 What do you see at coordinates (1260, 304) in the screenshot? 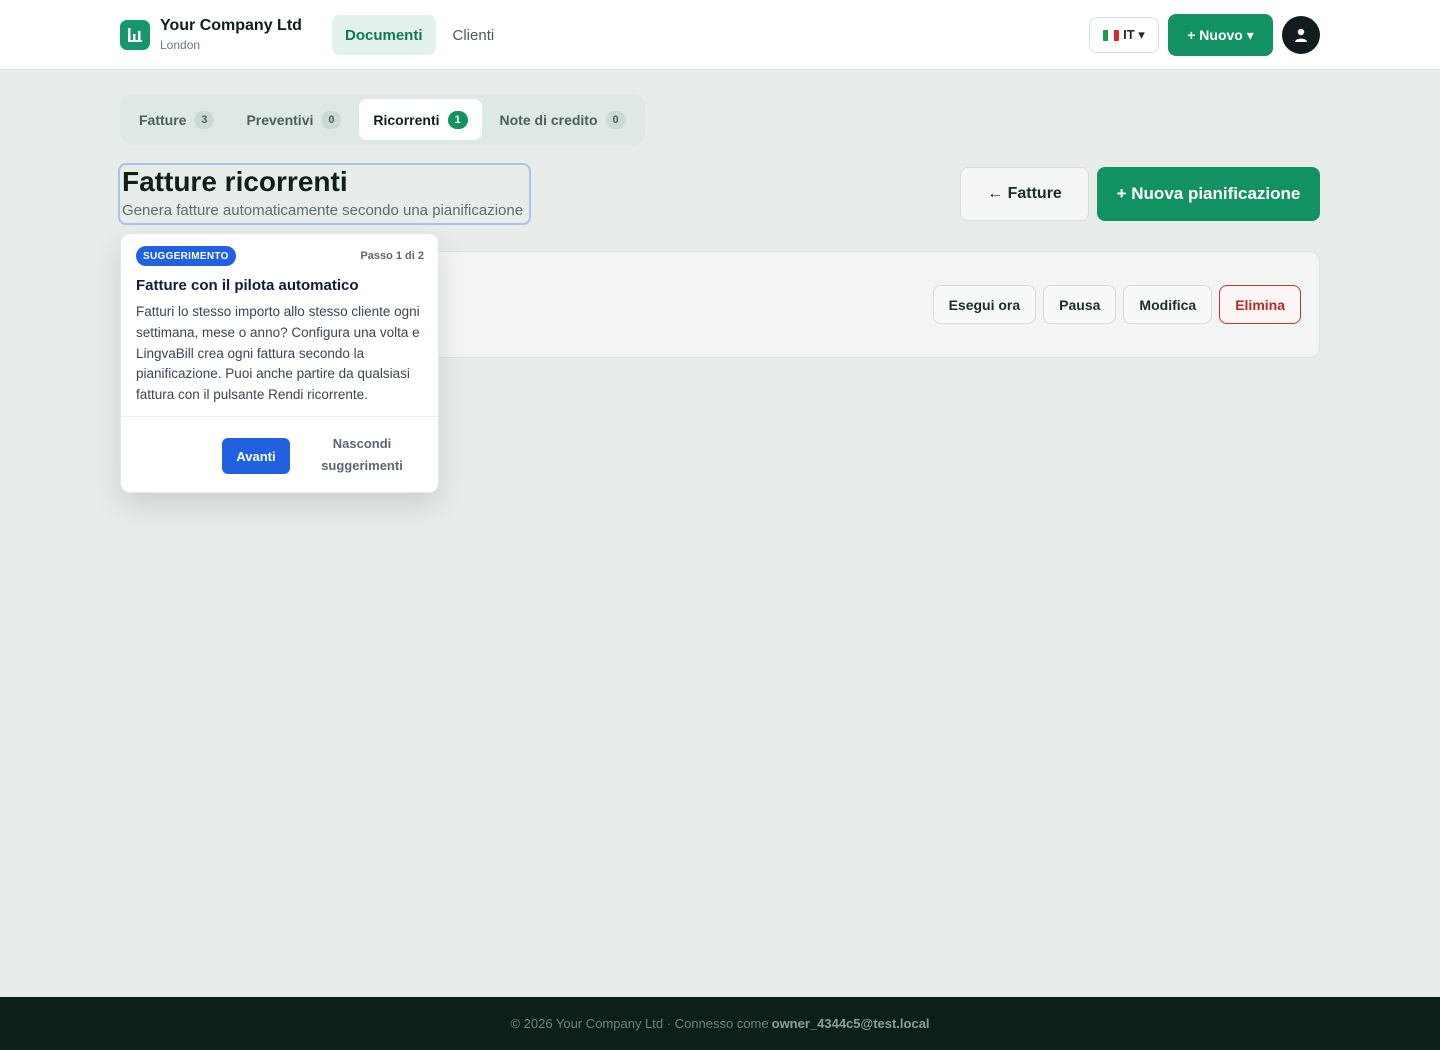
I see `delete-button: Elimina` at bounding box center [1260, 304].